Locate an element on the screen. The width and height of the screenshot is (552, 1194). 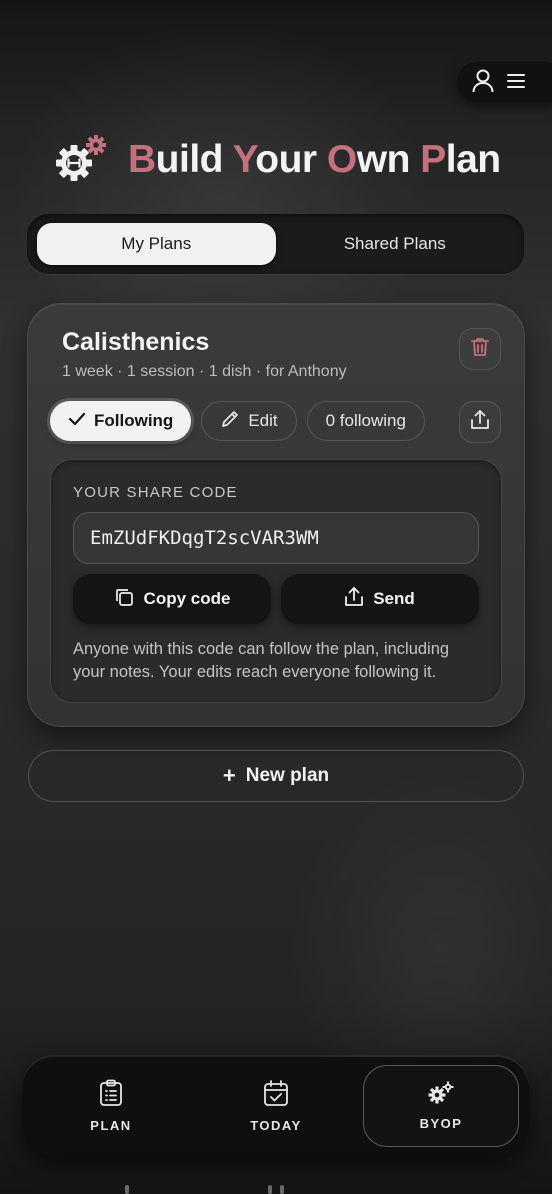
nav-today: TODAY is located at coordinates (276, 1106).